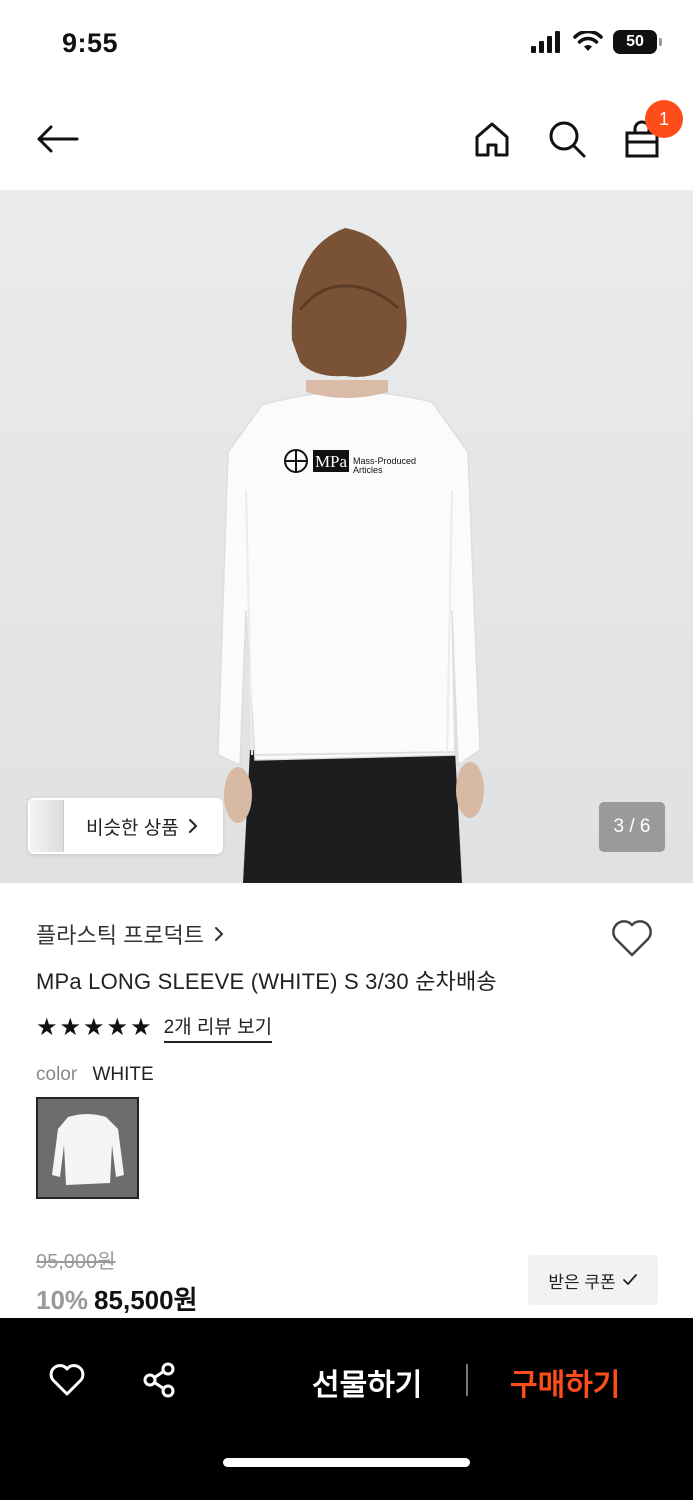 The height and width of the screenshot is (1500, 693). What do you see at coordinates (664, 119) in the screenshot?
I see `cart-badge: 1` at bounding box center [664, 119].